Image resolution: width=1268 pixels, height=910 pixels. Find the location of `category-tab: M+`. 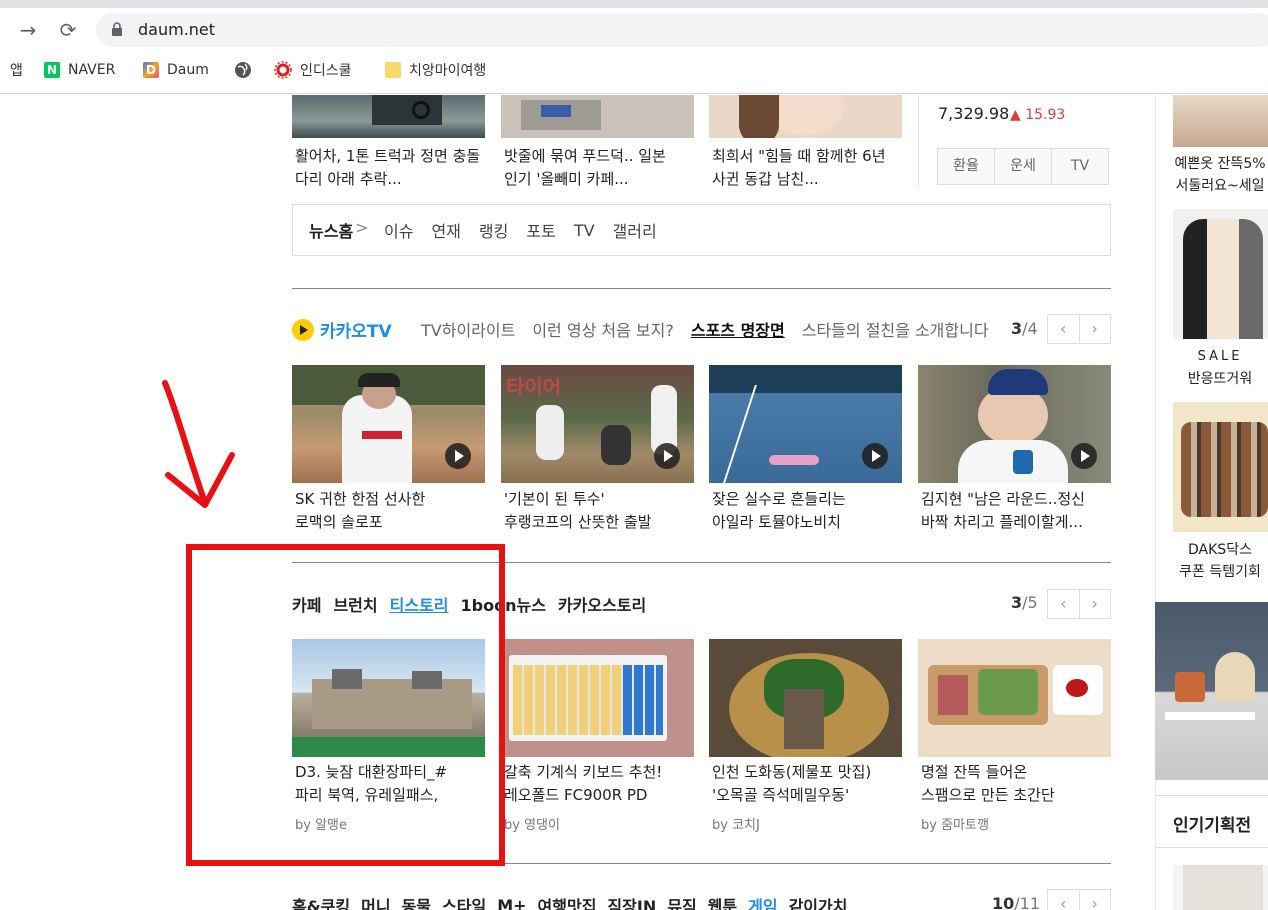

category-tab: M+ is located at coordinates (511, 903).